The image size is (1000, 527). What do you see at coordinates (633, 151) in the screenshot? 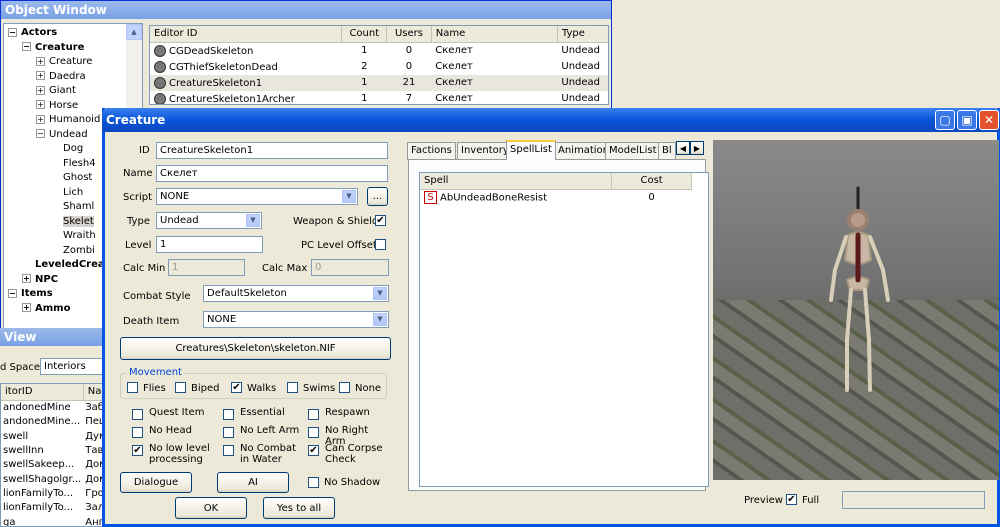
I see `tab-modellist: ModelList` at bounding box center [633, 151].